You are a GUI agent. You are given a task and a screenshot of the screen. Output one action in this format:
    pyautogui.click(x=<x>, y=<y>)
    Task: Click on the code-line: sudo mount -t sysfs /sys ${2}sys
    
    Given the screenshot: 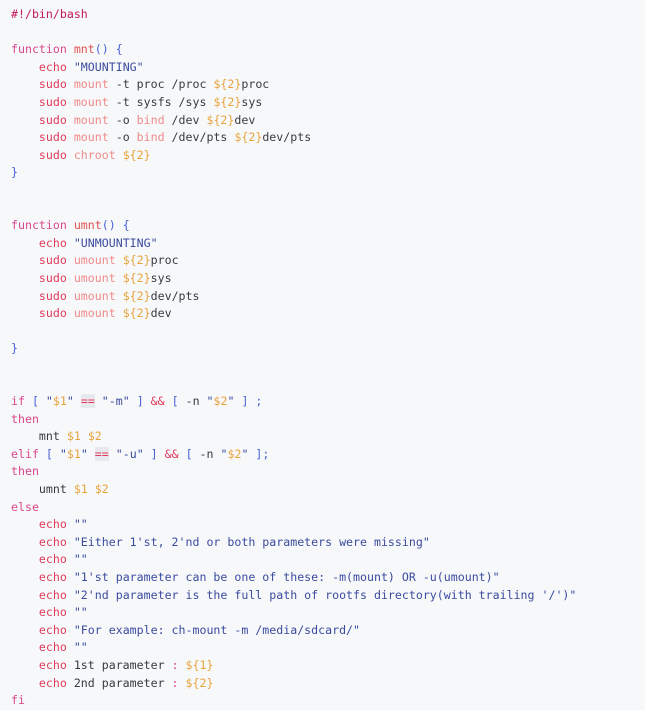 What is the action you would take?
    pyautogui.click(x=328, y=103)
    